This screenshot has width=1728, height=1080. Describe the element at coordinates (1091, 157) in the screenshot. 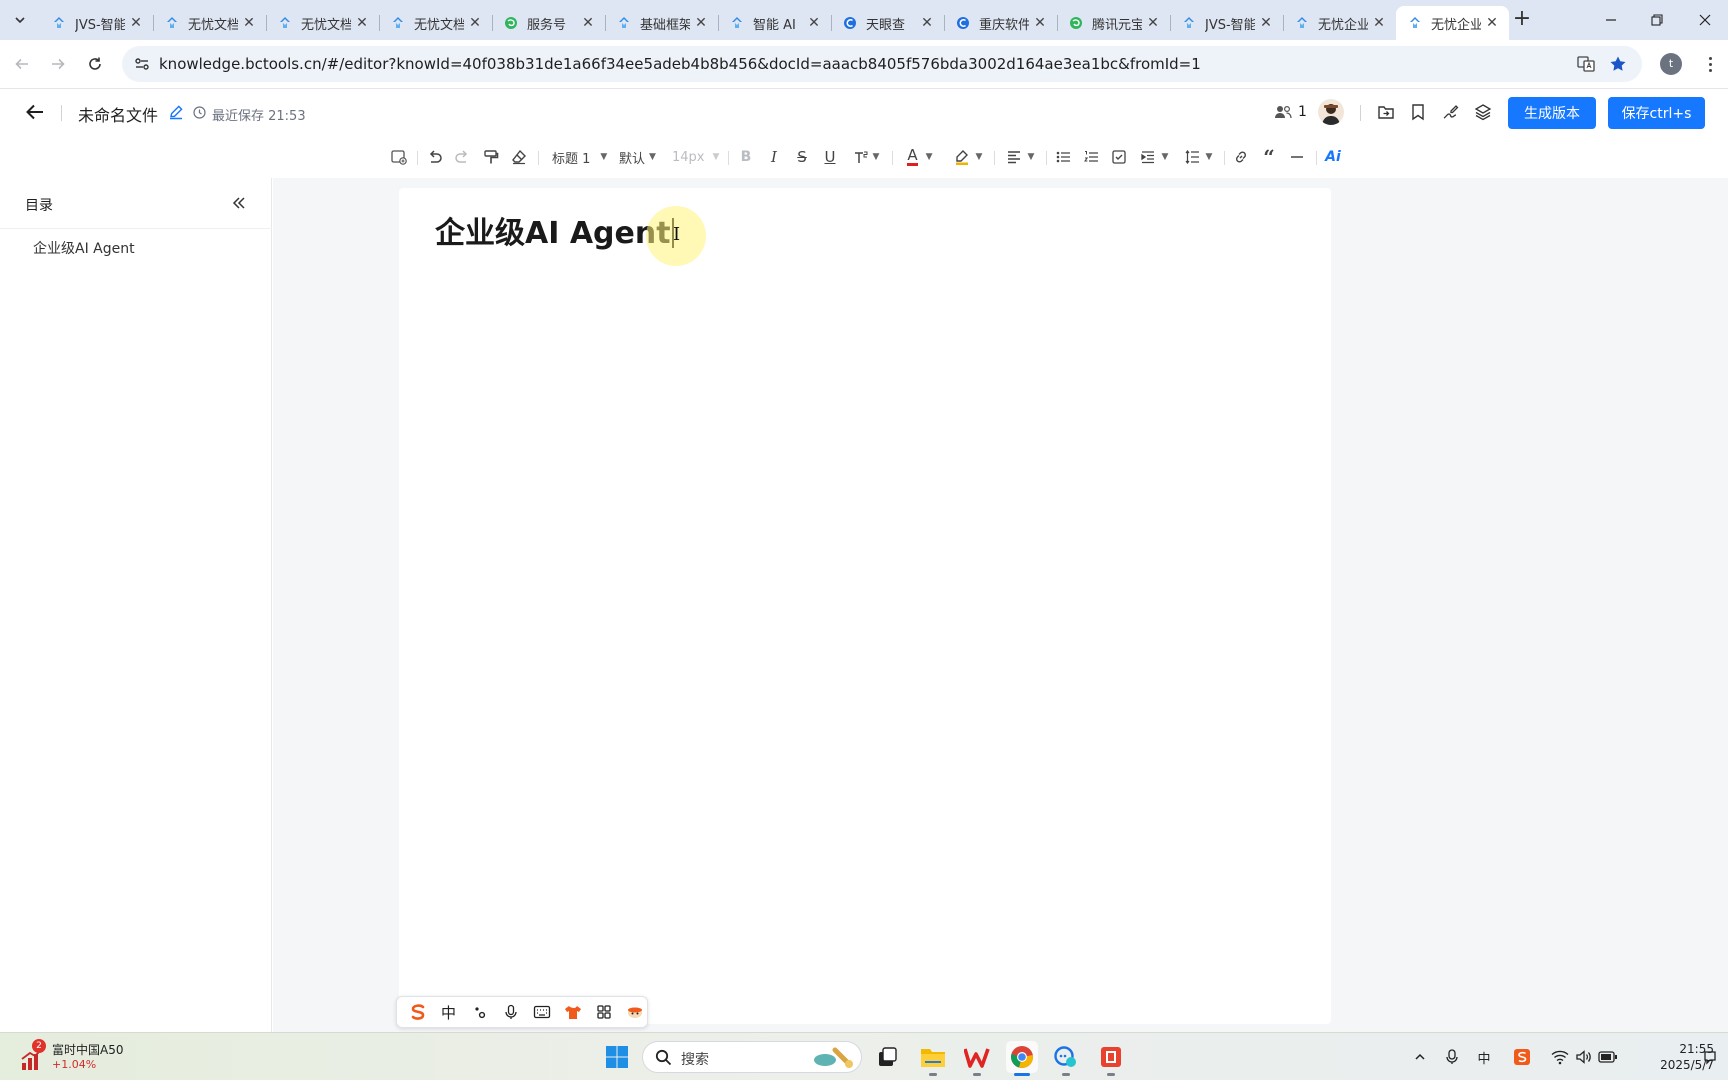

I see `ordered-list-icon` at that location.